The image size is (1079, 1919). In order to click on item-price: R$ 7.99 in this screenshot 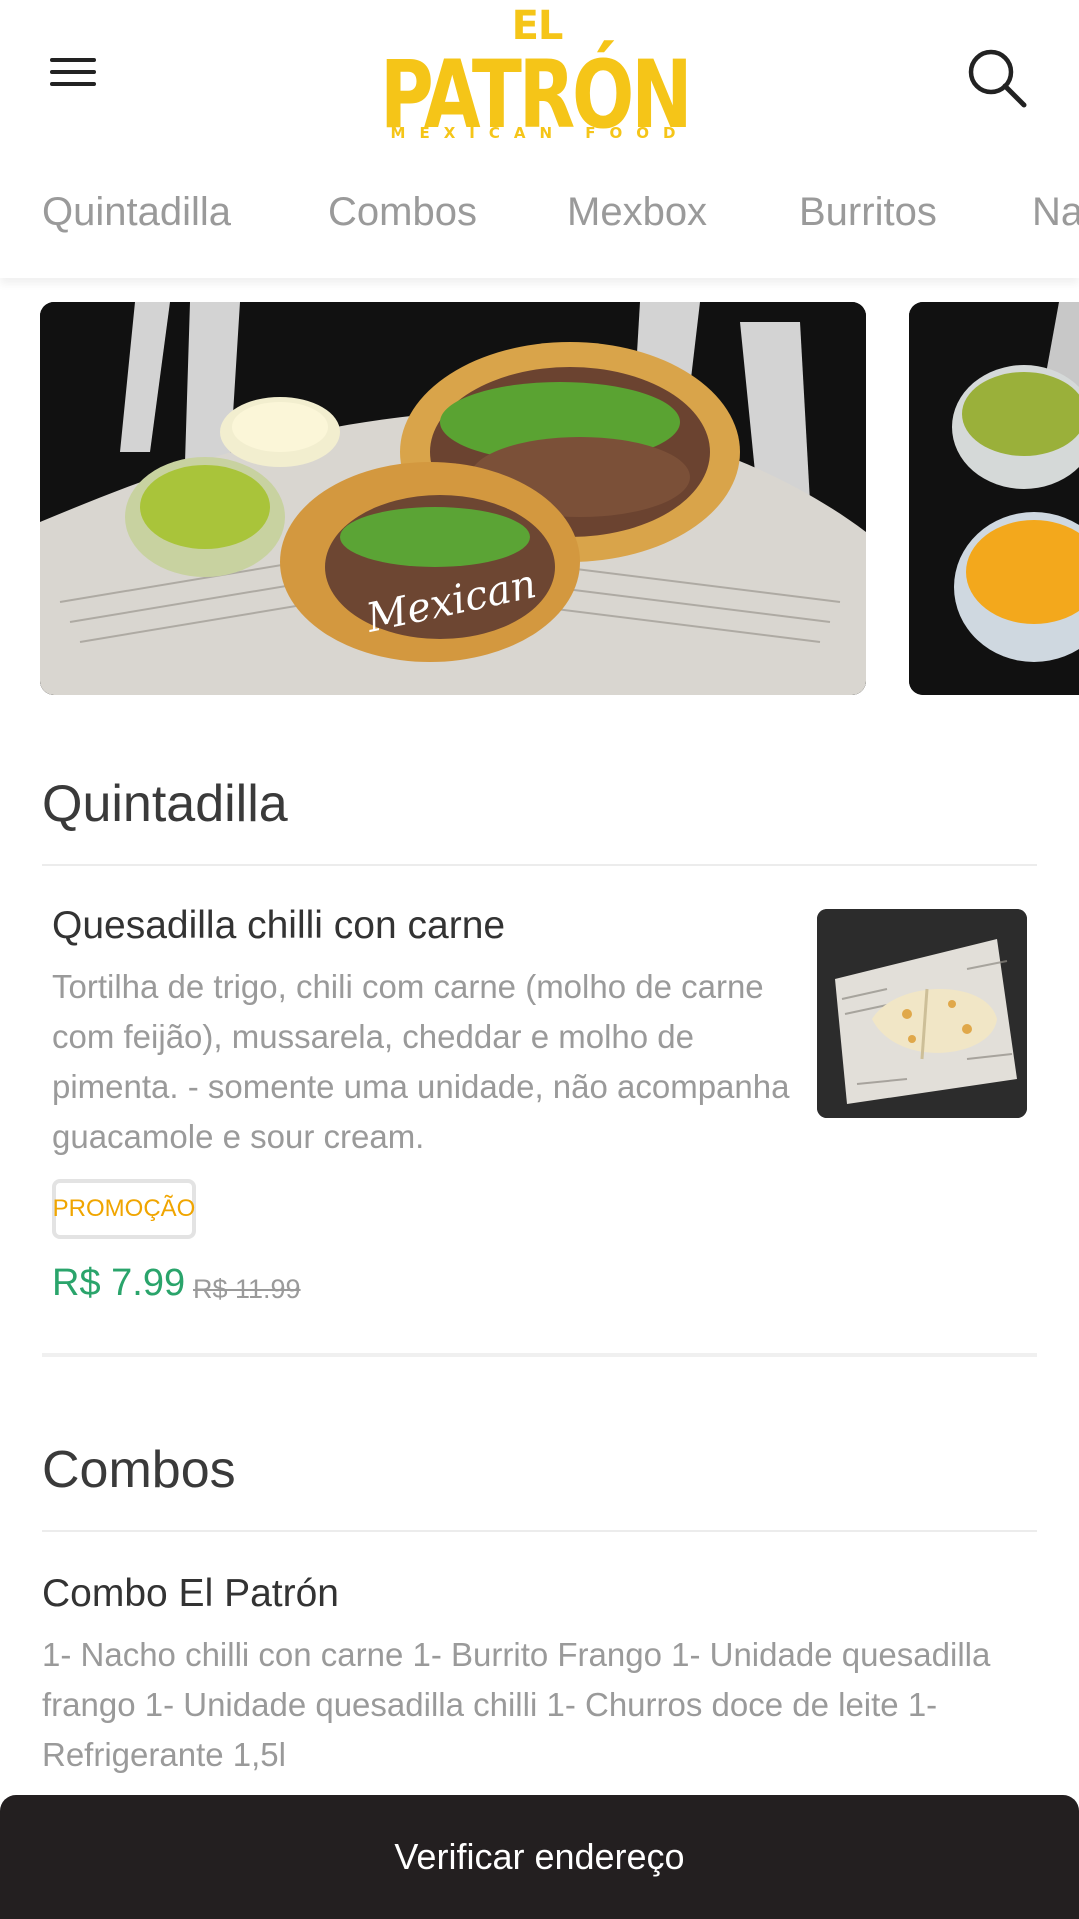, I will do `click(119, 1283)`.